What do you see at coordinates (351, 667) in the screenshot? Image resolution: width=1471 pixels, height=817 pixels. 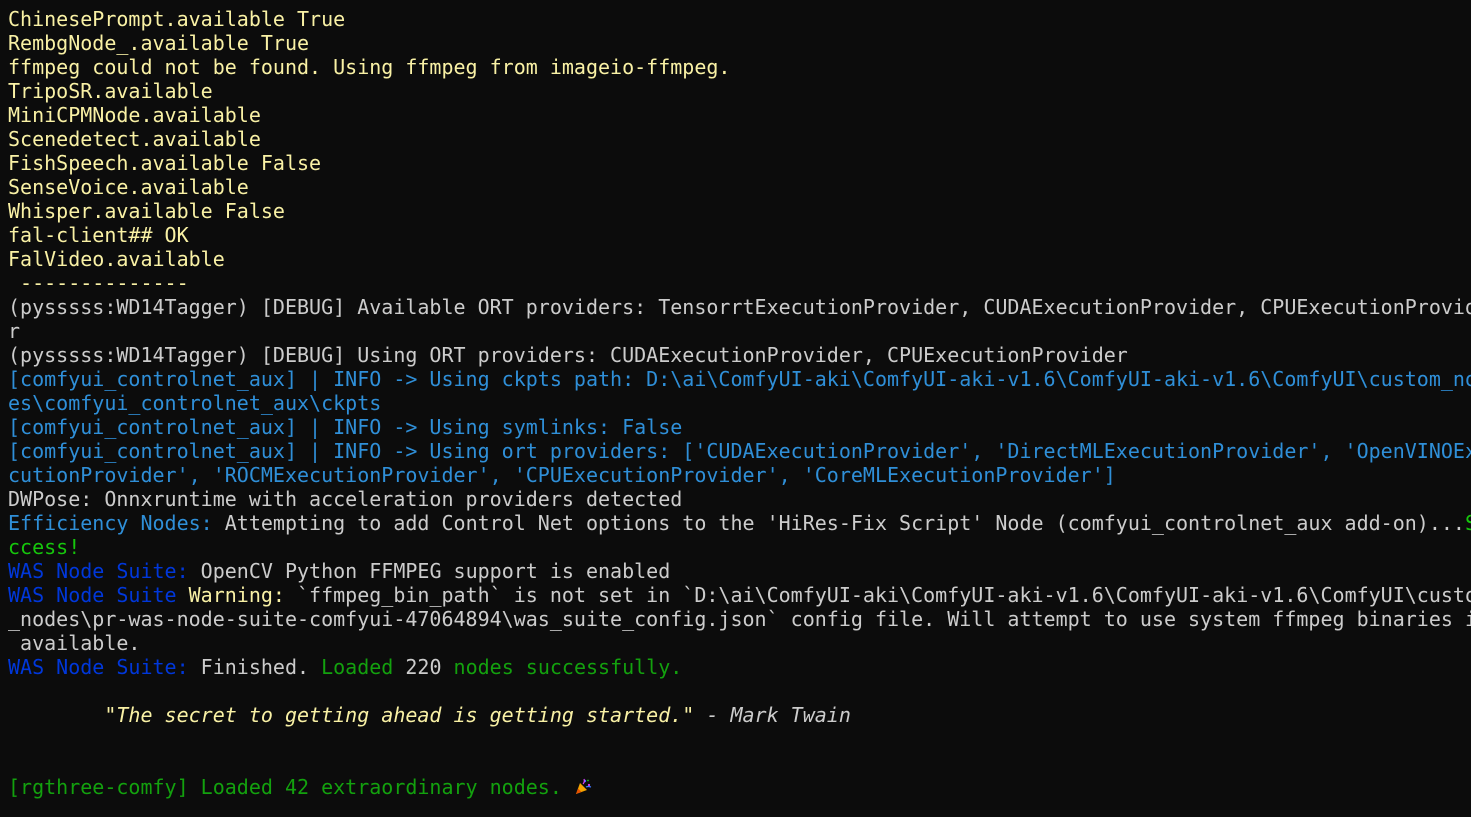 I see `terminal-text-segment: Loaded` at bounding box center [351, 667].